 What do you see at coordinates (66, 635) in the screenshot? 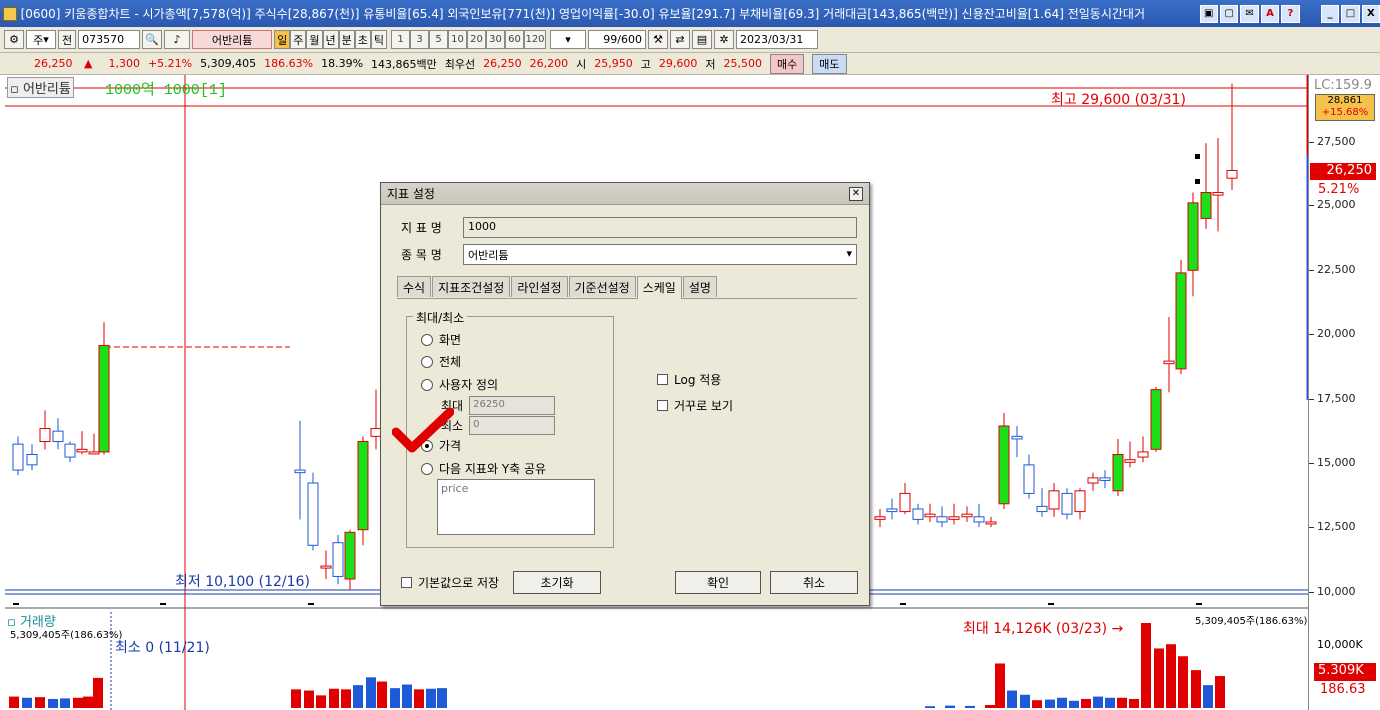
I see `volume-value: 5,309,405주(186.63%)` at bounding box center [66, 635].